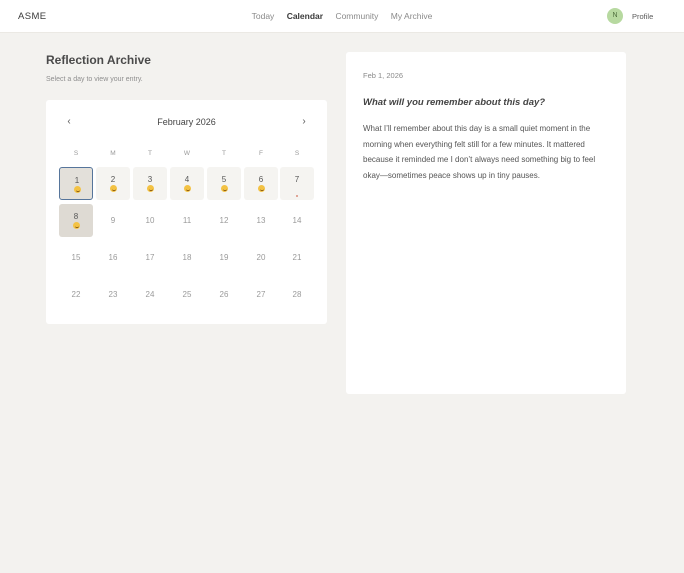 The width and height of the screenshot is (684, 573). What do you see at coordinates (263, 16) in the screenshot?
I see `nav-today: Today` at bounding box center [263, 16].